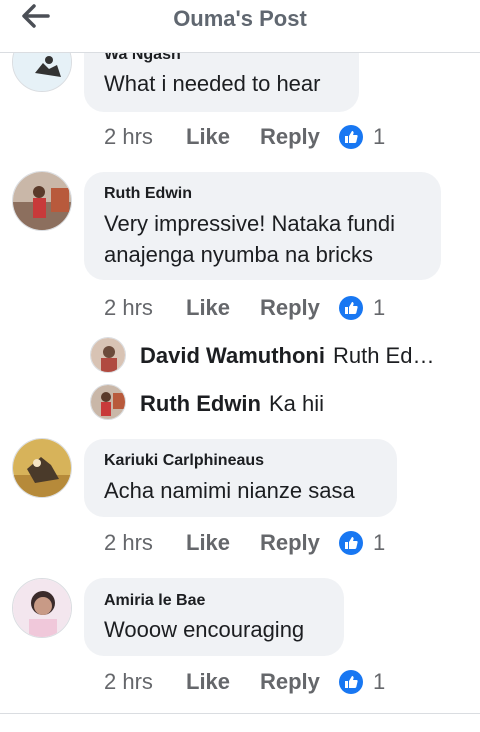  Describe the element at coordinates (184, 461) in the screenshot. I see `comment-author: Kariuki Carlphineaus` at that location.